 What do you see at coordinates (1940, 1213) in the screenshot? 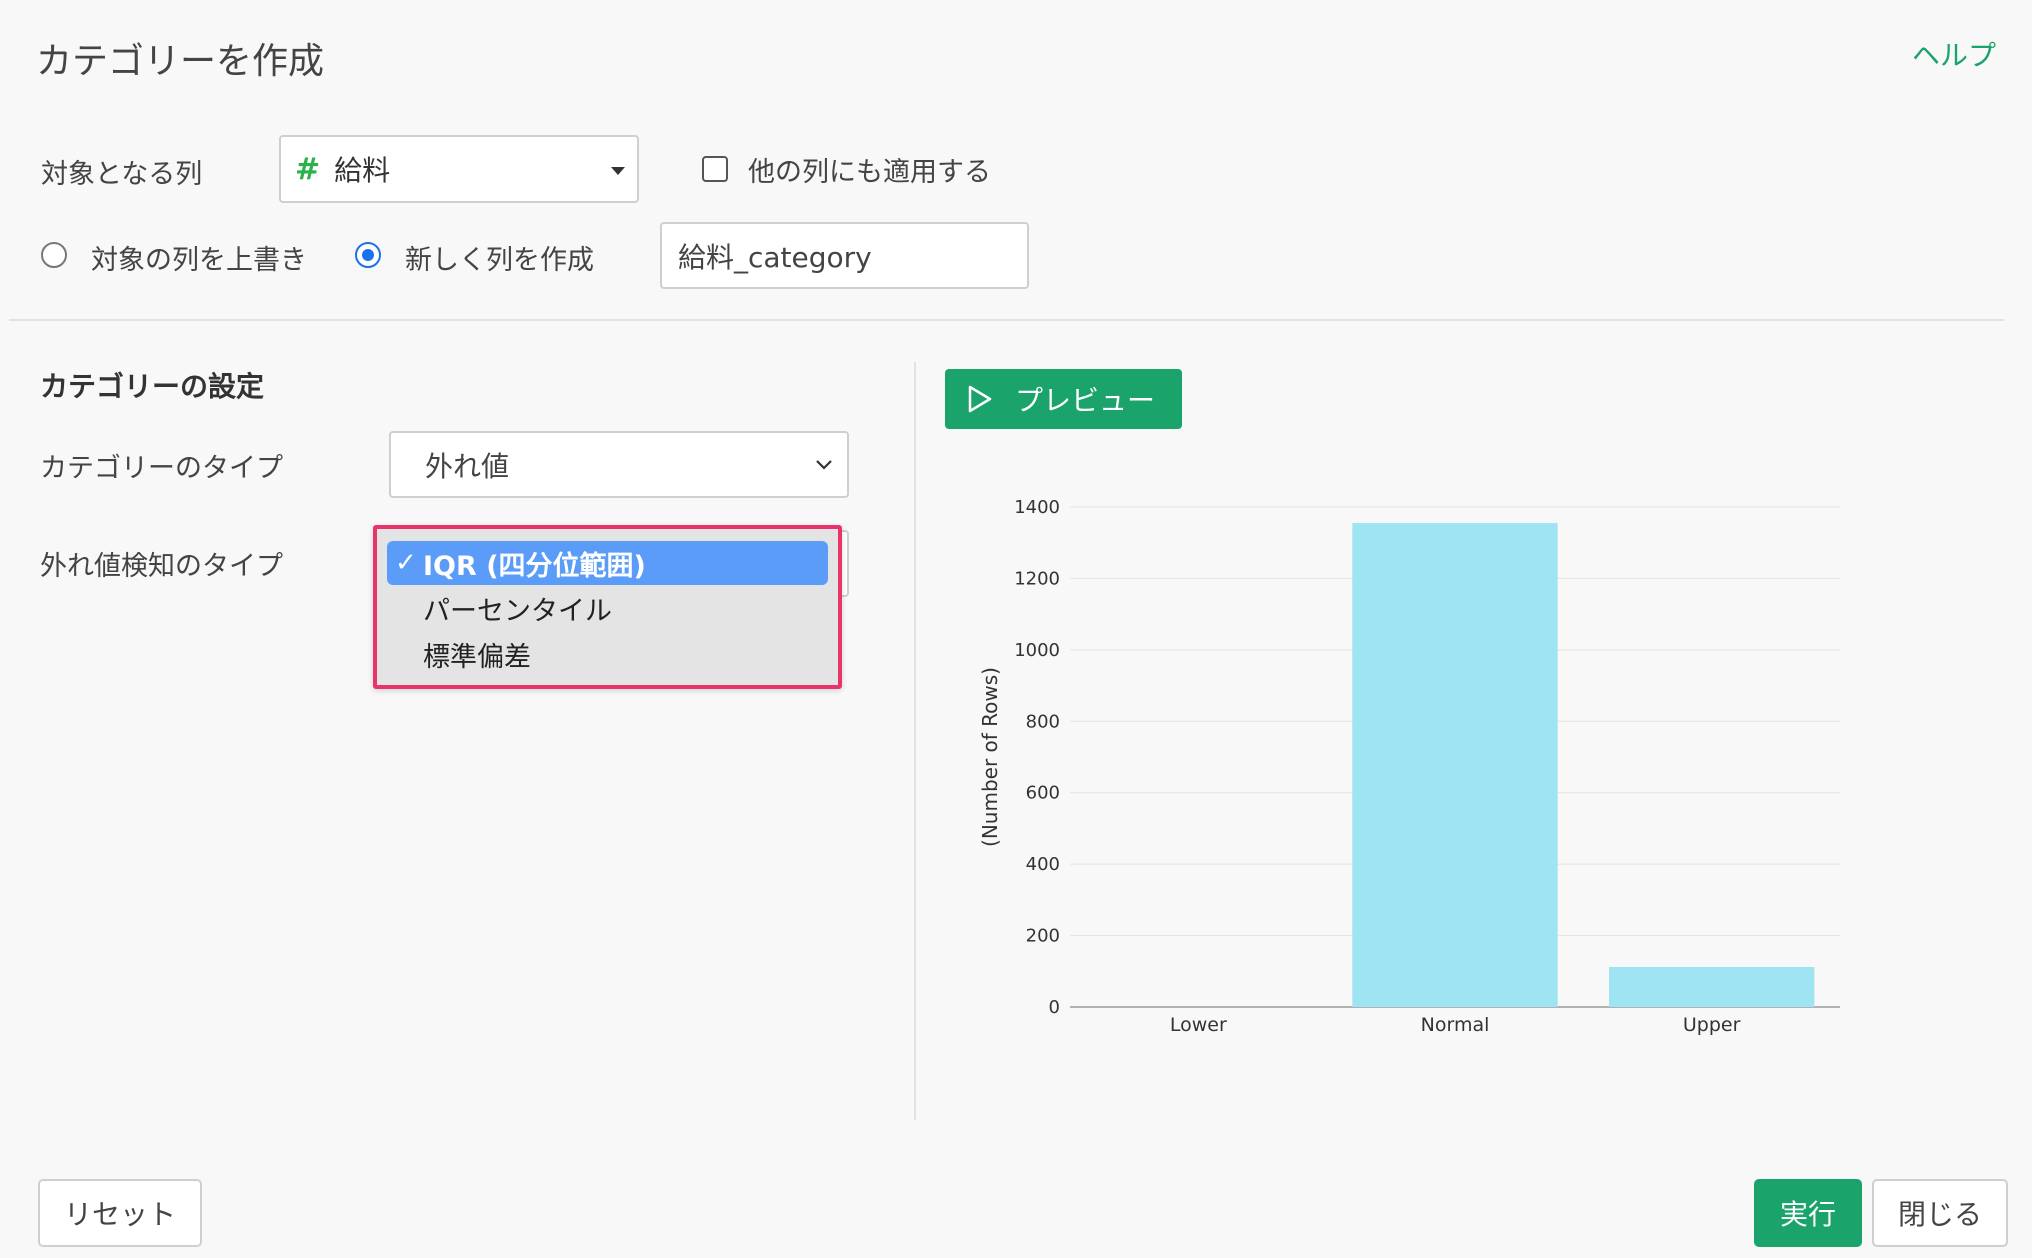
I see `close-button: 閉じる` at bounding box center [1940, 1213].